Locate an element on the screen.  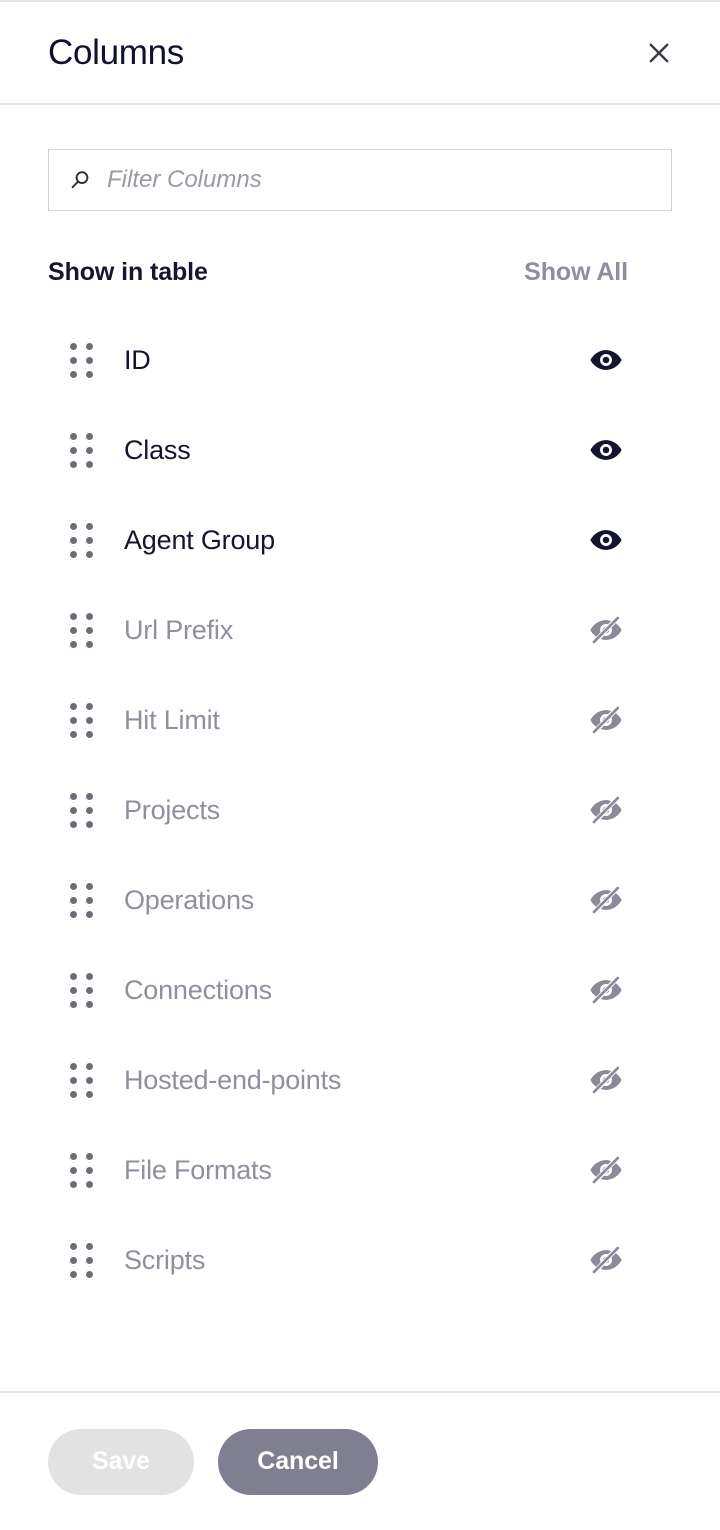
dialog-footer: Save Cancel is located at coordinates (360, 1460).